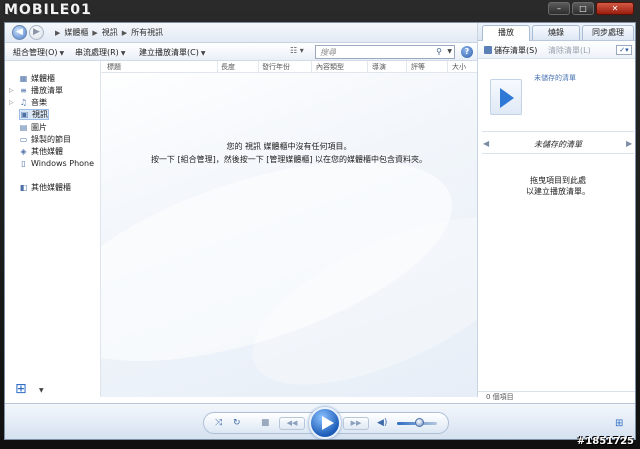 The image size is (640, 449). Describe the element at coordinates (63, 163) in the screenshot. I see `nav-item-label: Windows Phone` at that location.